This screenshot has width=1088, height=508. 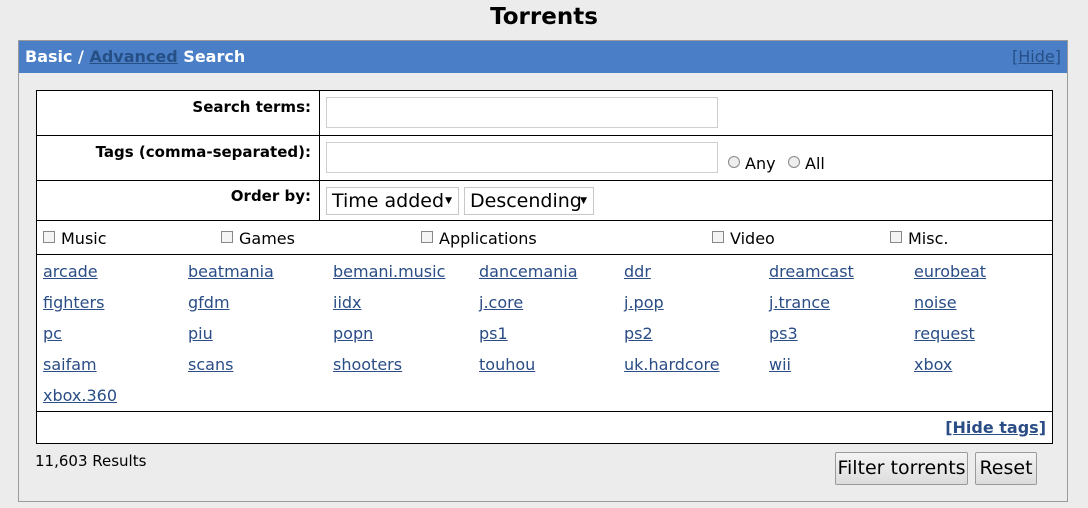 I want to click on tag-link: xbox, so click(x=933, y=364).